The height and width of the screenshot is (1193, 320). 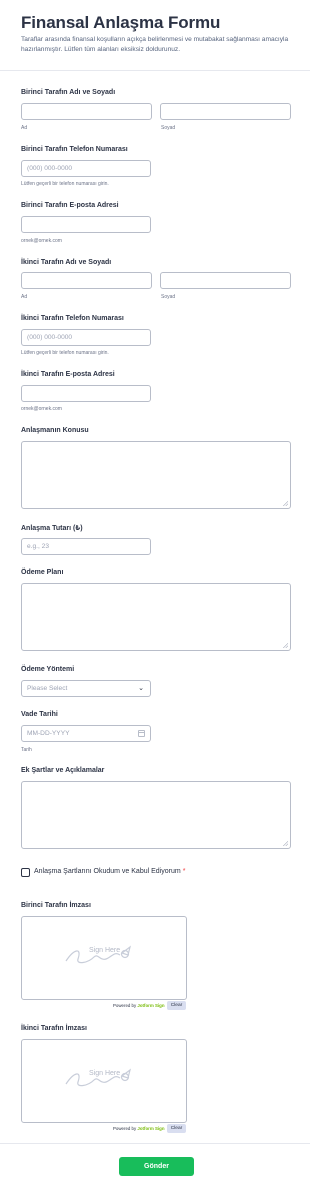 What do you see at coordinates (86, 733) in the screenshot?
I see `due-date-input: MM-DD-YYYY` at bounding box center [86, 733].